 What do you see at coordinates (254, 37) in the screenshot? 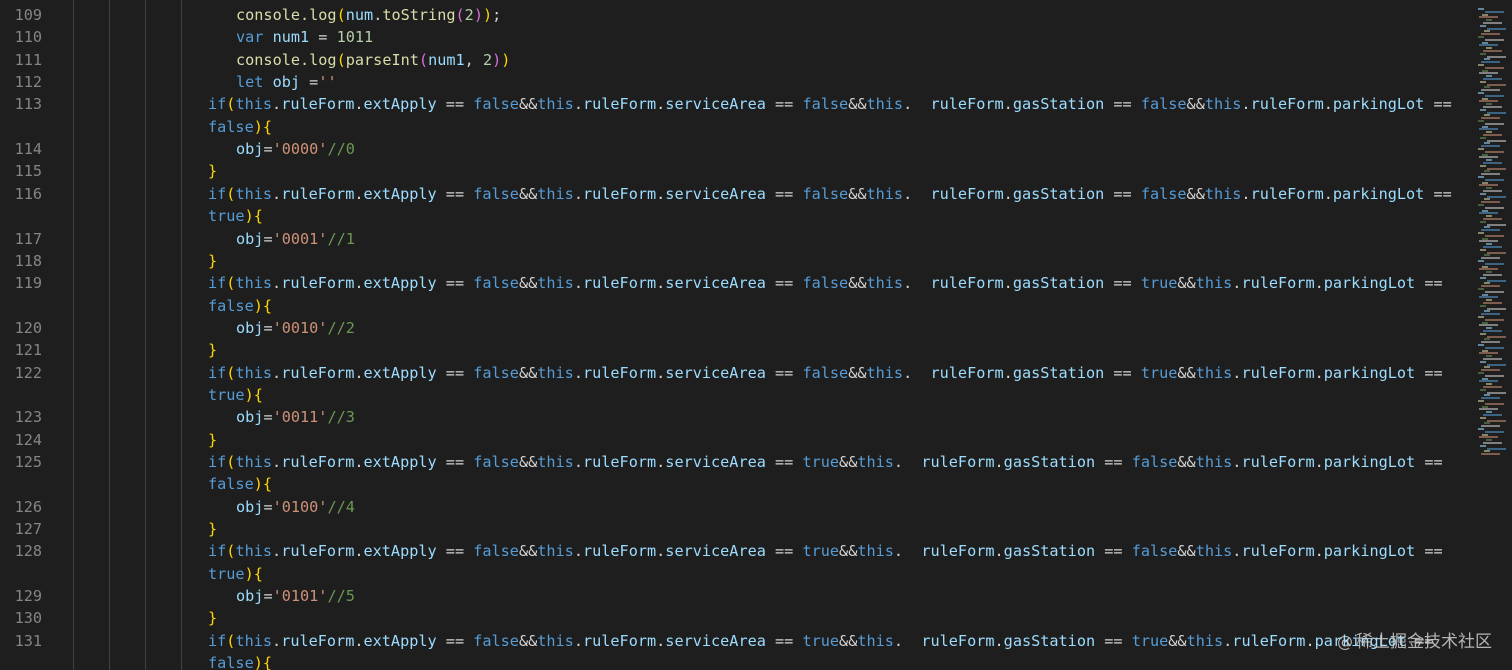
I see `code-token: var` at bounding box center [254, 37].